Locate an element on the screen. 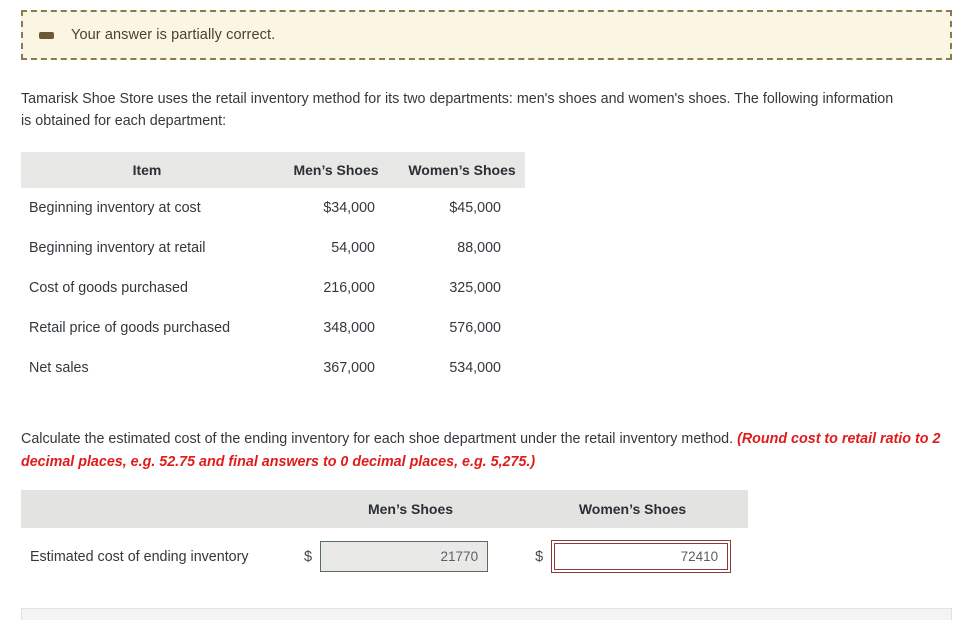 The width and height of the screenshot is (974, 620). answer-column-header-mens-shoes: Men’s Shoes is located at coordinates (410, 509).